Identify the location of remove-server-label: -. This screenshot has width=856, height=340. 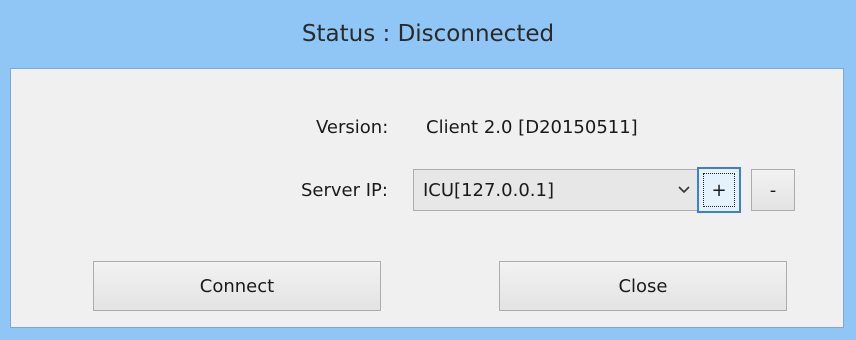
(773, 190).